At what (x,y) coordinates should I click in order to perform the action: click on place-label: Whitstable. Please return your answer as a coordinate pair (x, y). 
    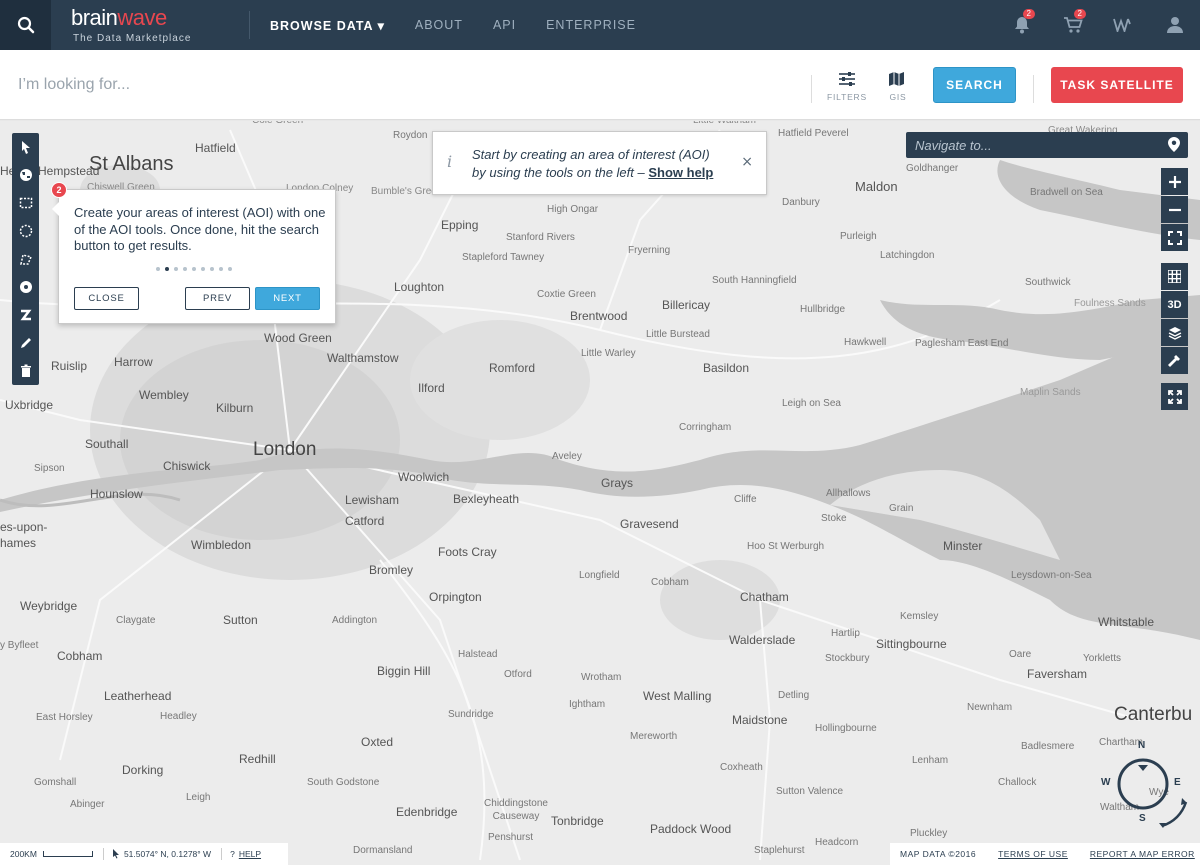
    Looking at the image, I should click on (1126, 622).